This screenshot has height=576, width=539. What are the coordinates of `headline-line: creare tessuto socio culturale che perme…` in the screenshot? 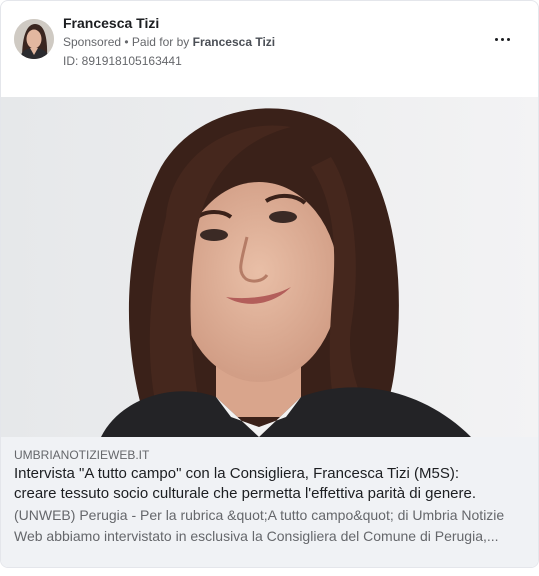 It's located at (245, 493).